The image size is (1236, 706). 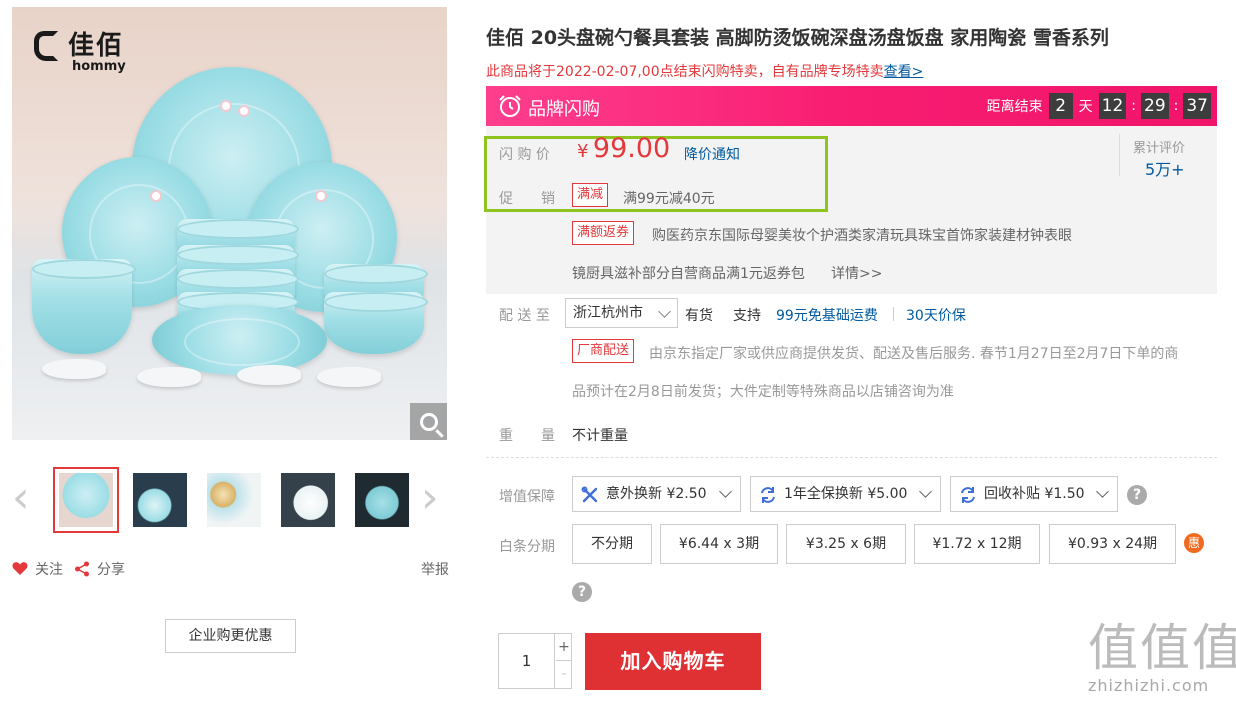 I want to click on countdown-seconds: 37, so click(x=1197, y=106).